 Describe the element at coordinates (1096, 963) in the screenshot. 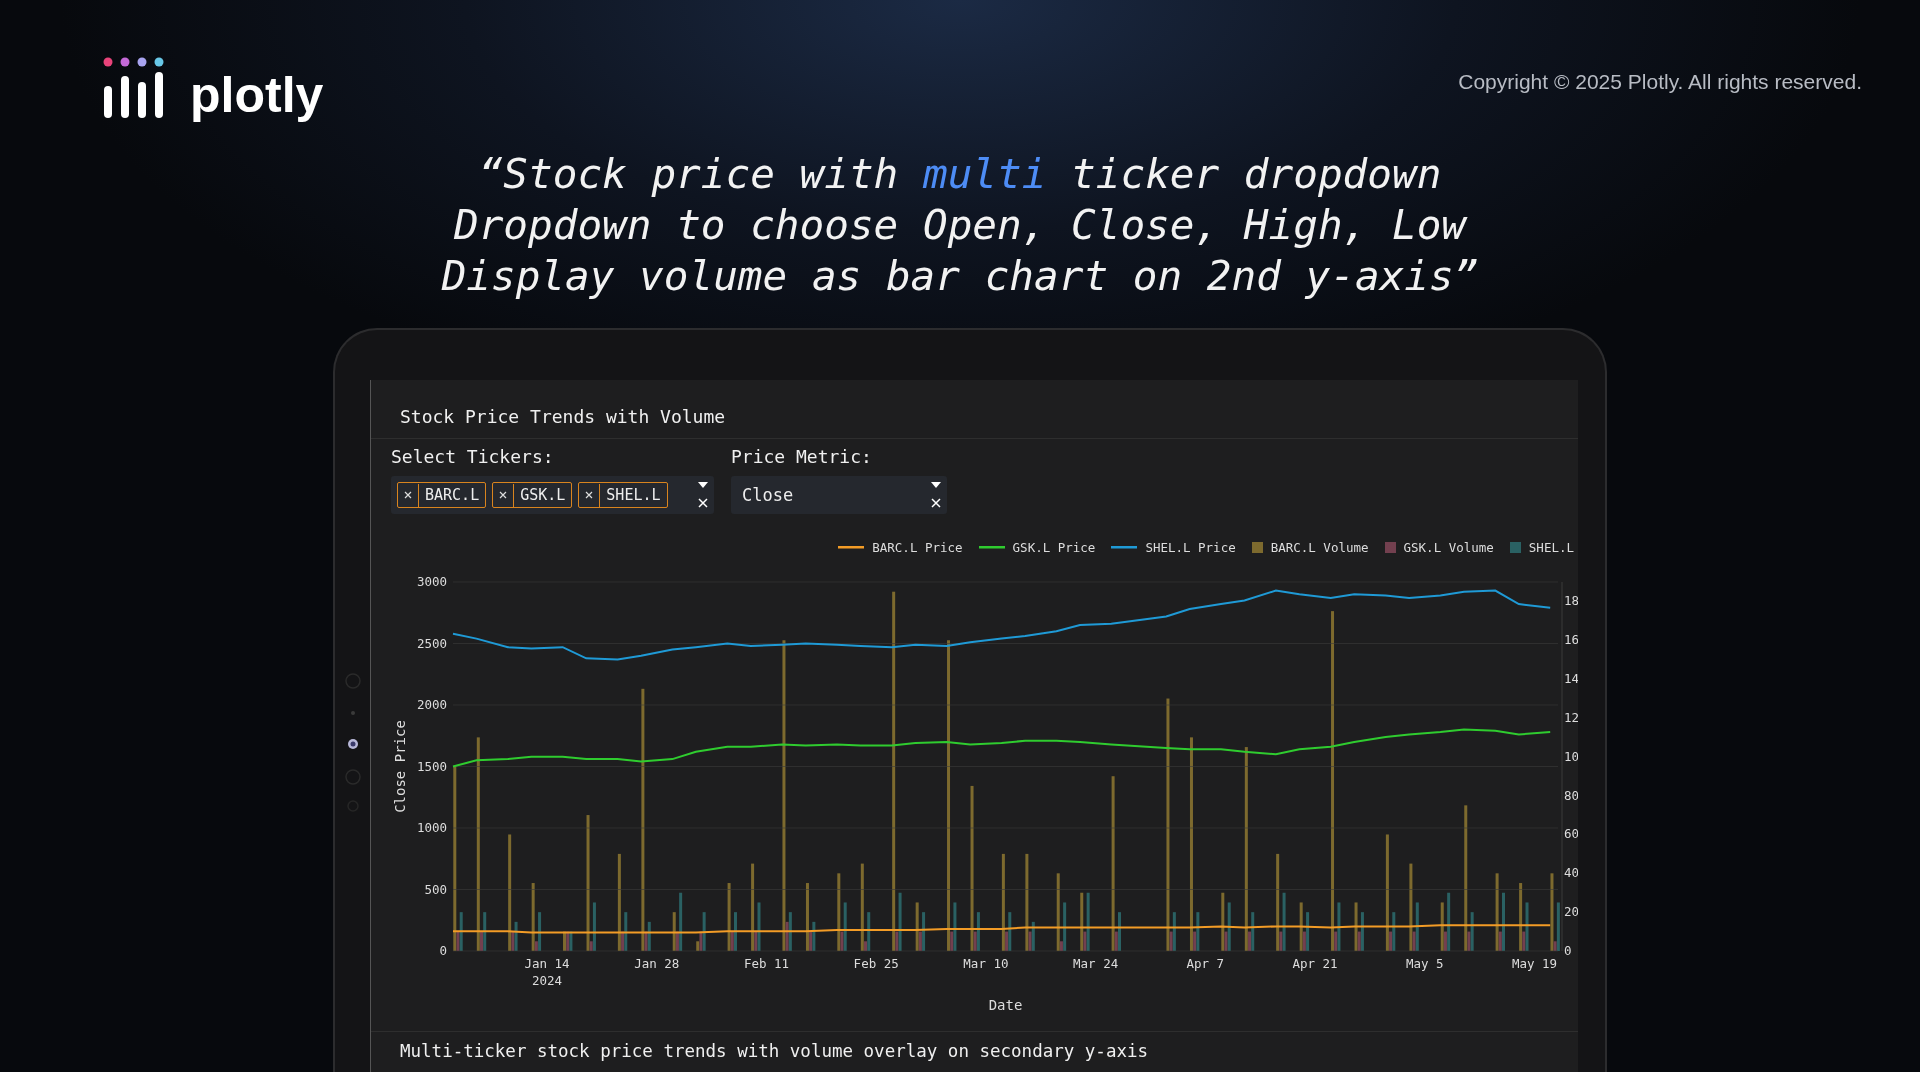

I see `x-tick-label: Mar 24` at that location.